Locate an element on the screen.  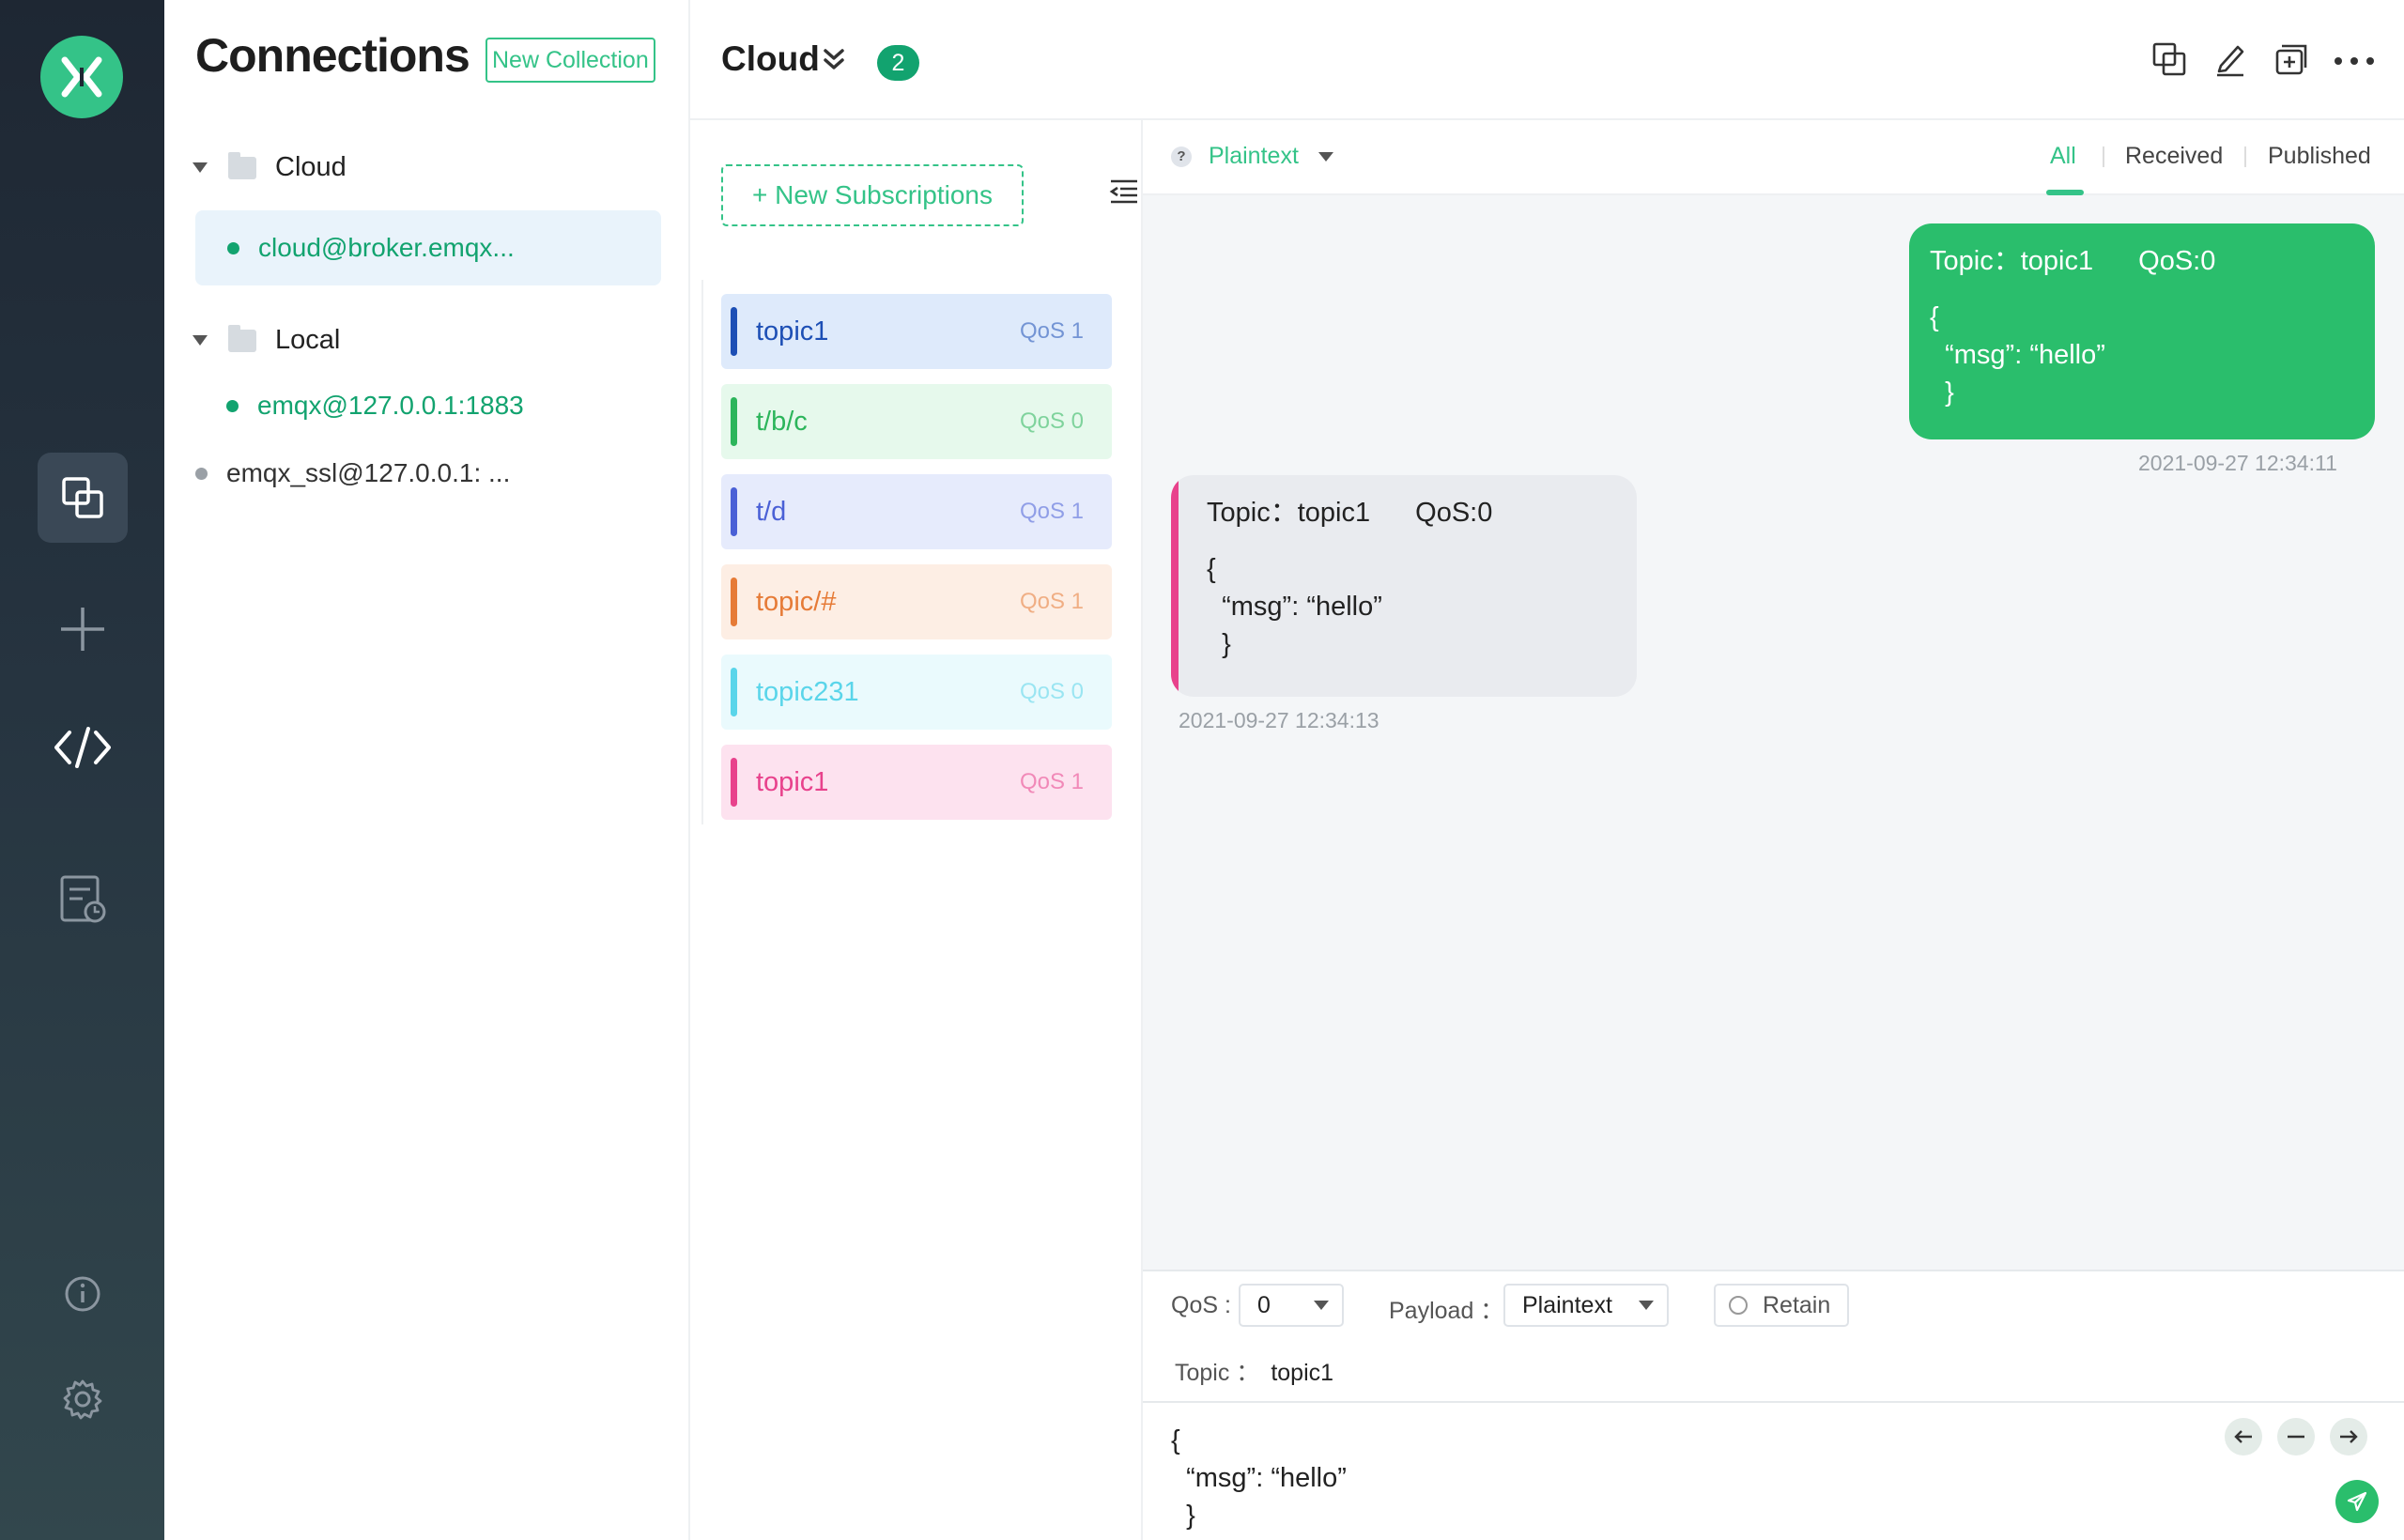
more-icon is located at coordinates (2354, 61).